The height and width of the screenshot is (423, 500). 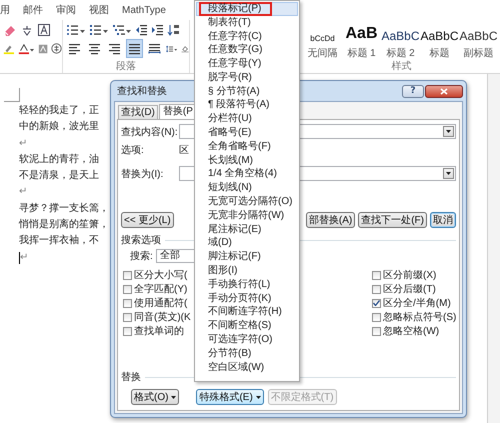 What do you see at coordinates (26, 48) in the screenshot?
I see `font-color-icon` at bounding box center [26, 48].